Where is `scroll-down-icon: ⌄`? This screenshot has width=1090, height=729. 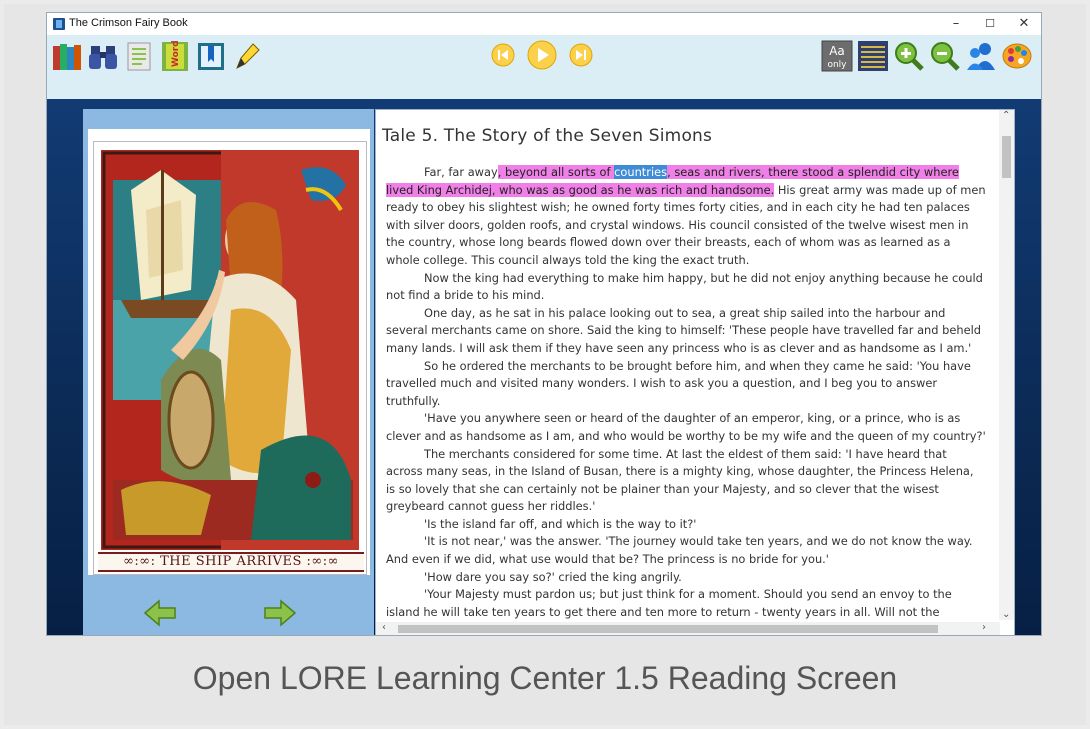 scroll-down-icon: ⌄ is located at coordinates (1006, 614).